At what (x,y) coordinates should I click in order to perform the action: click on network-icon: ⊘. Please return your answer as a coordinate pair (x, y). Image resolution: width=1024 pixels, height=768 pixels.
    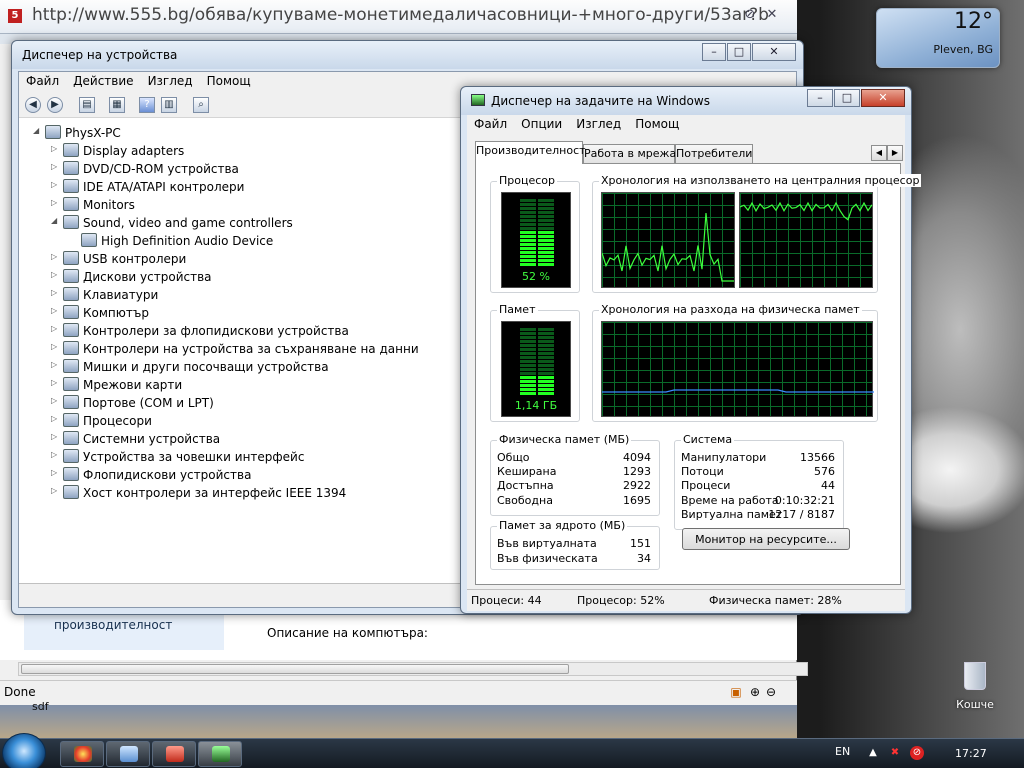
    Looking at the image, I should click on (917, 753).